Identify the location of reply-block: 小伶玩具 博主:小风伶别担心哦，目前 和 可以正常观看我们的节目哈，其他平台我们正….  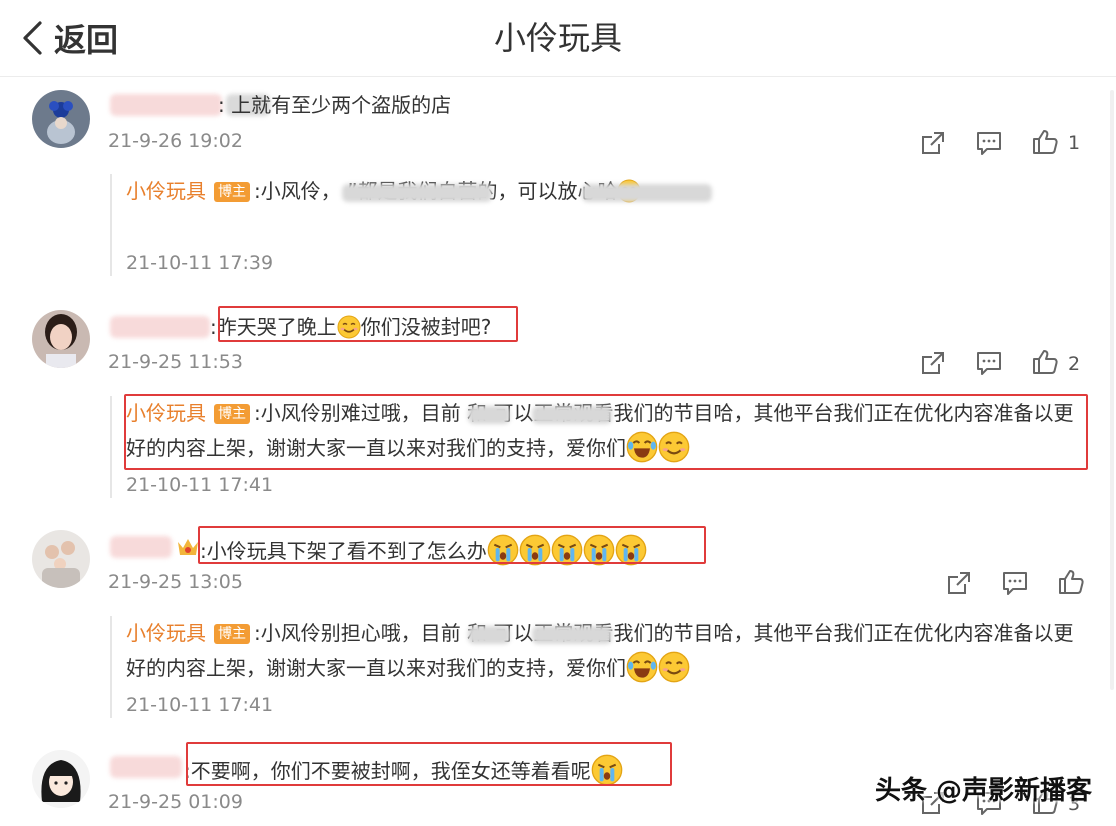
(606, 667).